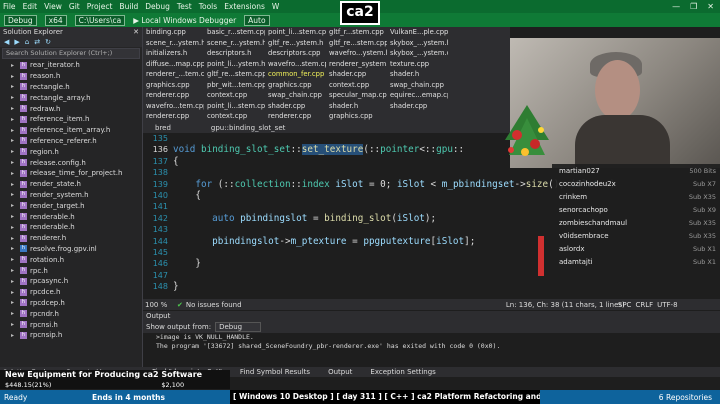  What do you see at coordinates (356, 32) in the screenshot?
I see `document-tab: gltf_r...stem.cpp` at bounding box center [356, 32].